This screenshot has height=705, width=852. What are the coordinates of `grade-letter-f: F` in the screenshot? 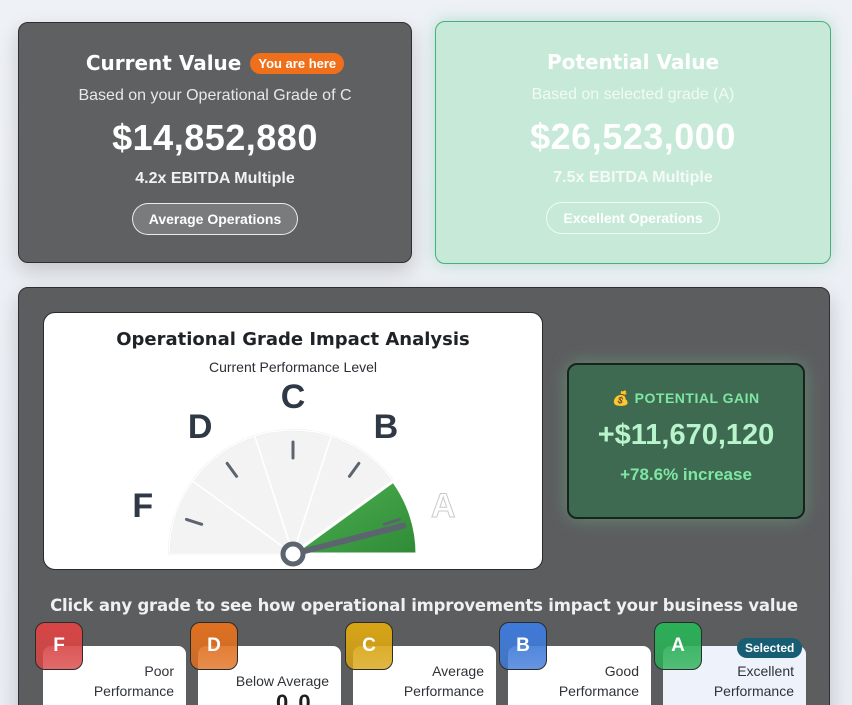 It's located at (59, 646).